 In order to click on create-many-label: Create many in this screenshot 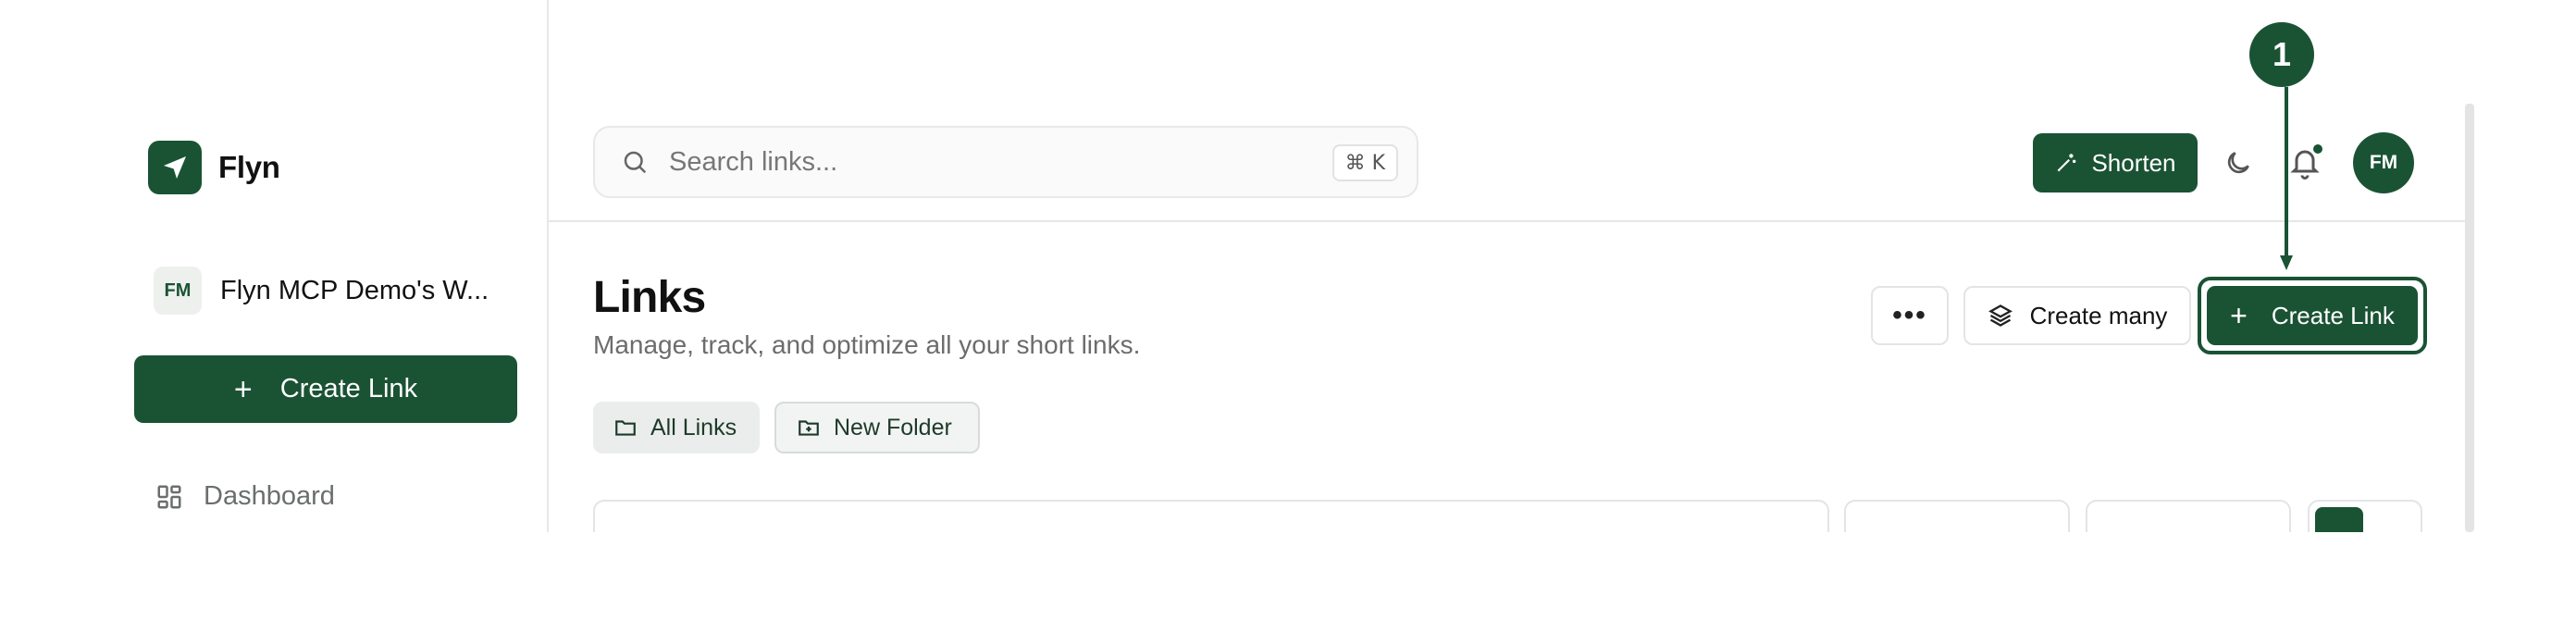, I will do `click(2098, 315)`.